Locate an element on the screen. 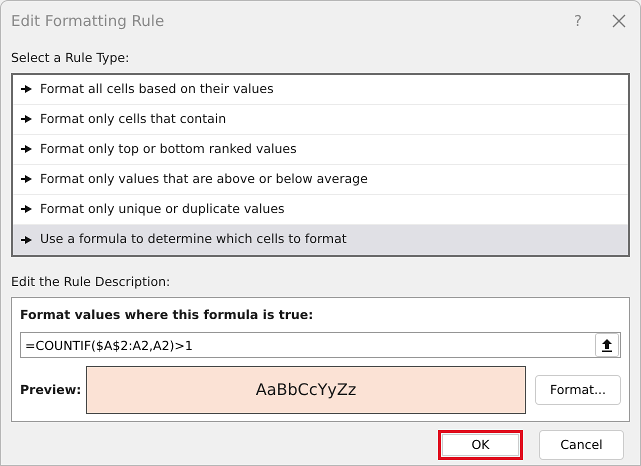  section-label: Edit the Rule Description: is located at coordinates (90, 281).